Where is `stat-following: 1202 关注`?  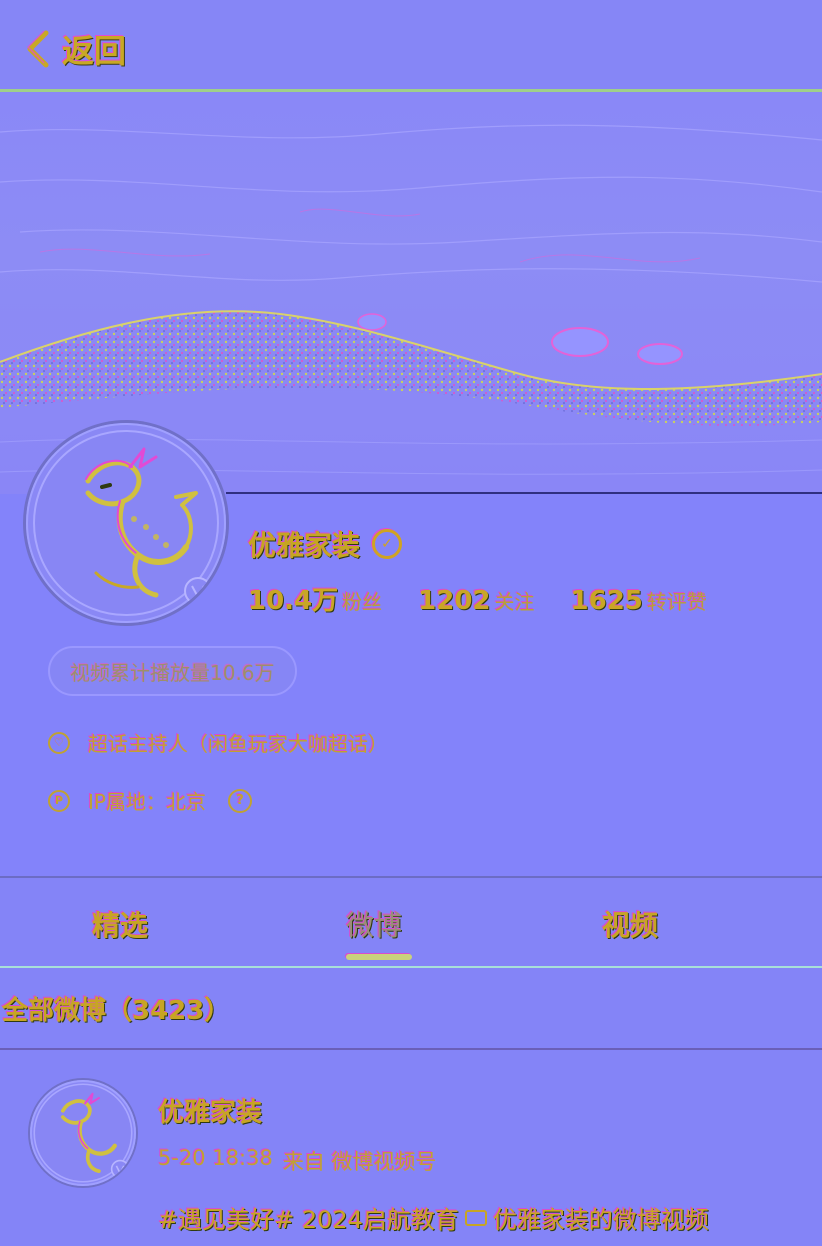
stat-following: 1202 关注 is located at coordinates (476, 601).